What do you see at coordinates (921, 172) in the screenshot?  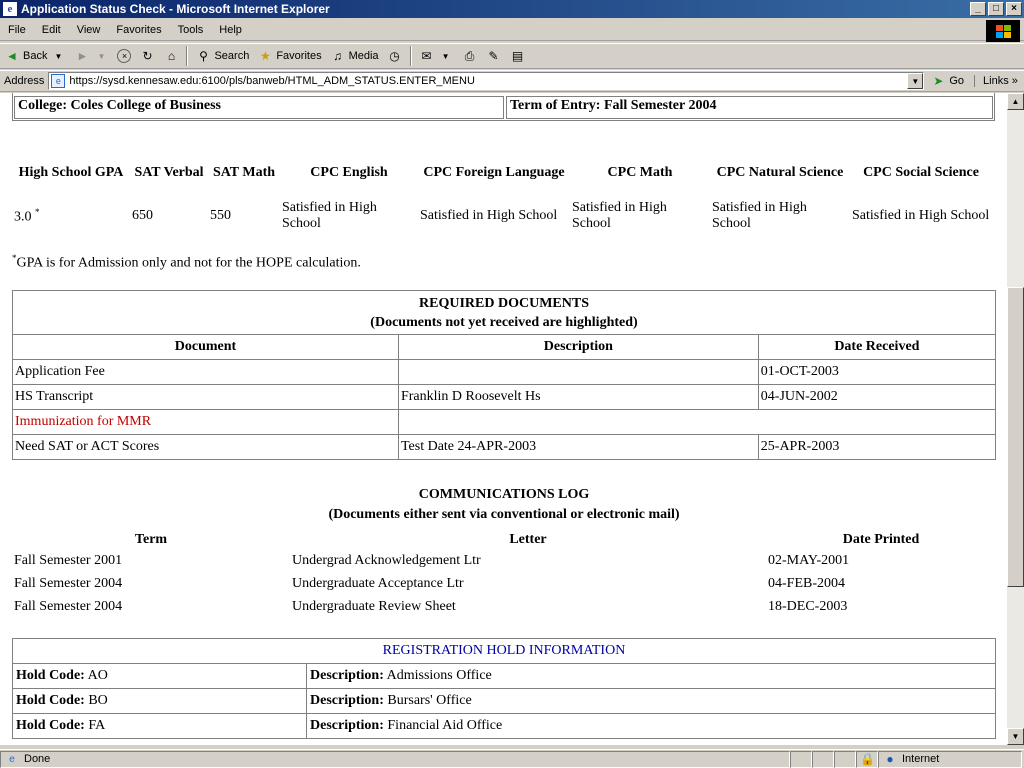 I see `score-header: CPC Social Science` at bounding box center [921, 172].